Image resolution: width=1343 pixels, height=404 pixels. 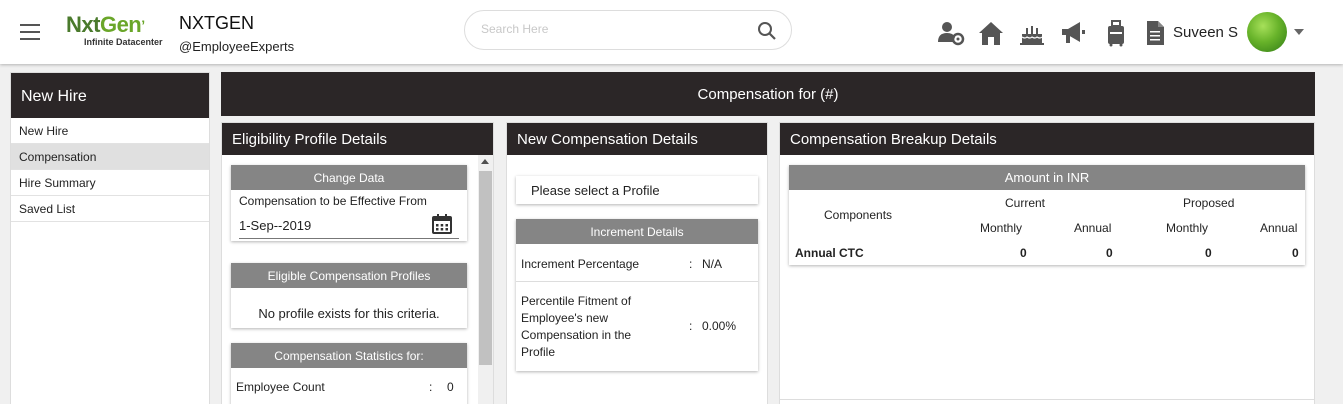 I want to click on components-header: Components, so click(x=858, y=215).